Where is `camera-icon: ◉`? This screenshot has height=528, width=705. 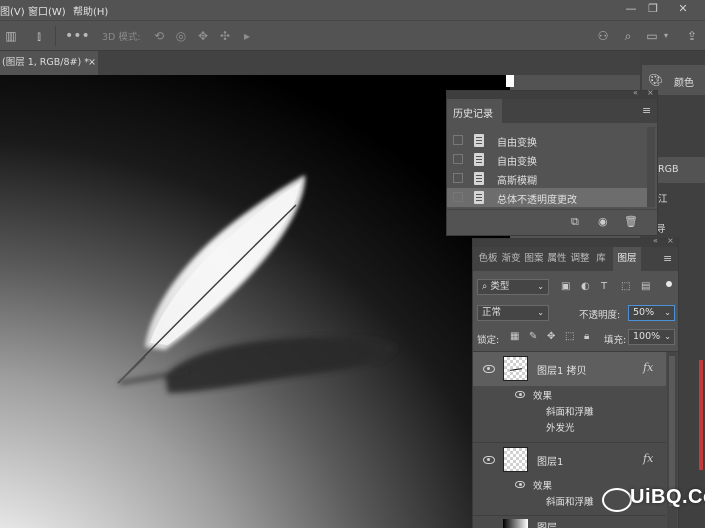 camera-icon: ◉ is located at coordinates (603, 221).